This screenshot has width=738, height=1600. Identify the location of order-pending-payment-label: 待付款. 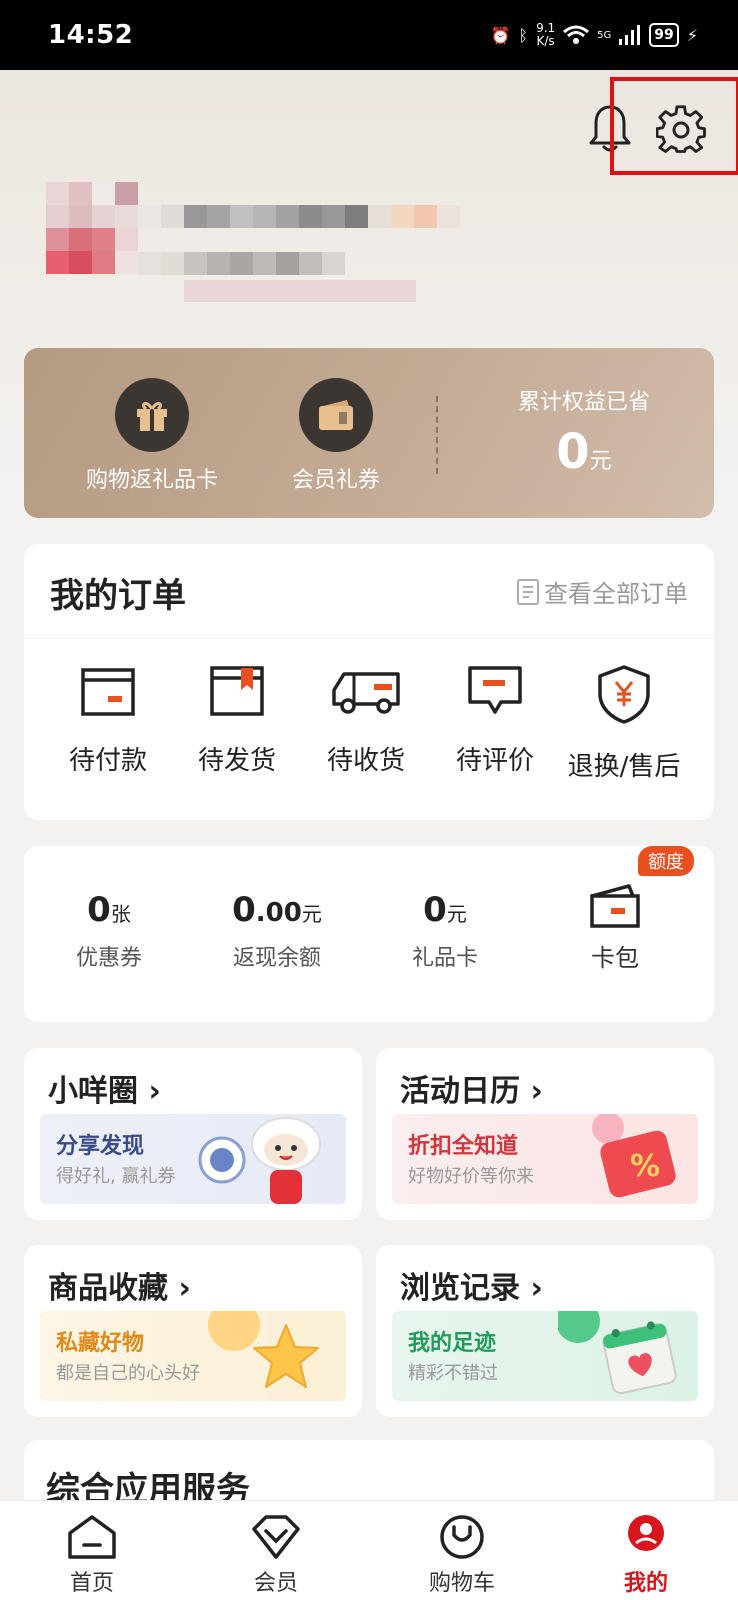
(107, 761).